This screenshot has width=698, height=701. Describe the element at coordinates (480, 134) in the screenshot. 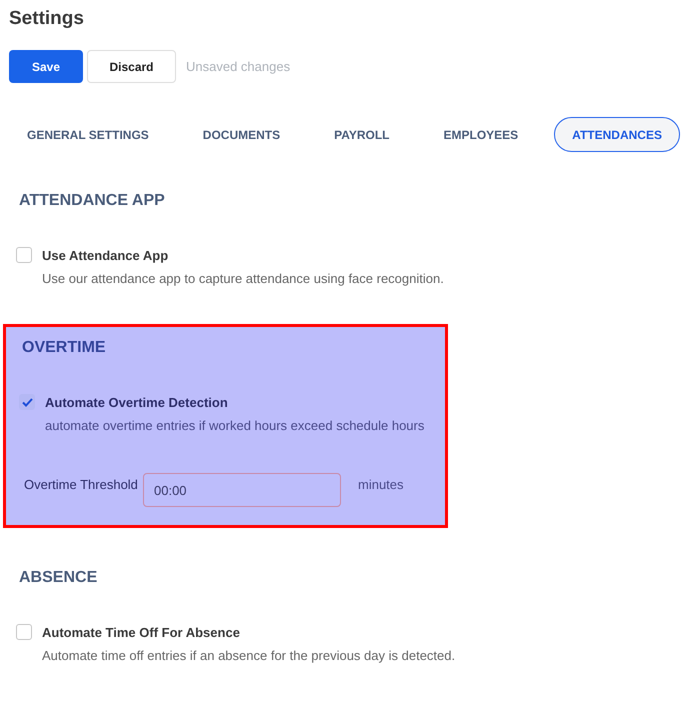

I see `tab: EMPLOYEES` at that location.